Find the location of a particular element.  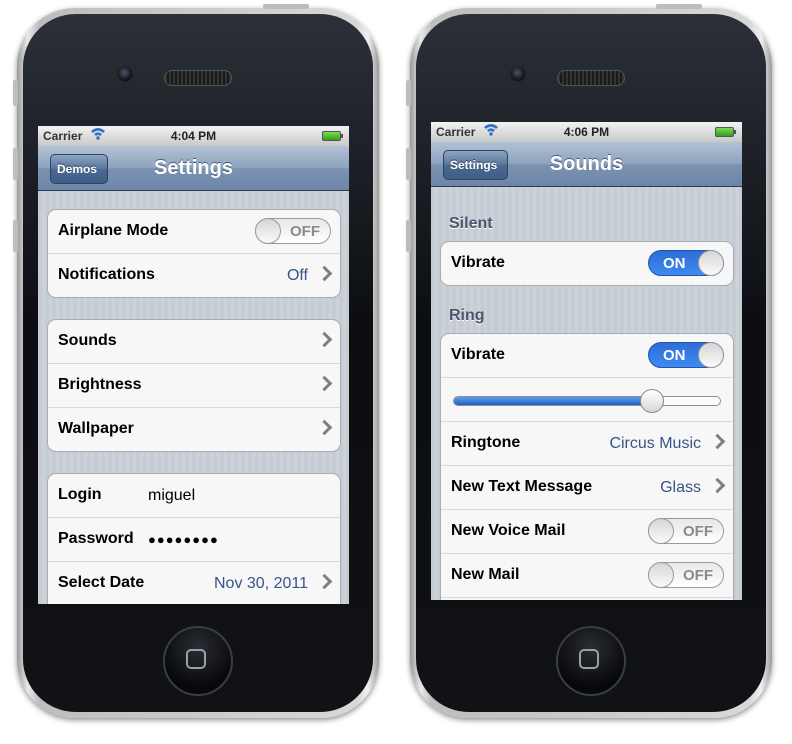

silent-vibrate-toggle: ON is located at coordinates (686, 263).